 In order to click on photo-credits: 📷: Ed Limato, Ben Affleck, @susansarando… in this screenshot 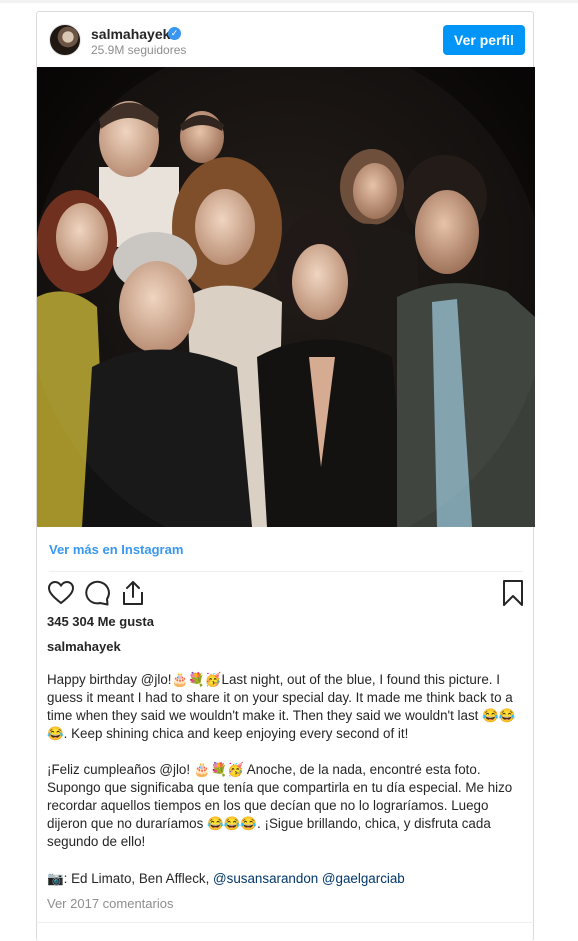, I will do `click(226, 879)`.